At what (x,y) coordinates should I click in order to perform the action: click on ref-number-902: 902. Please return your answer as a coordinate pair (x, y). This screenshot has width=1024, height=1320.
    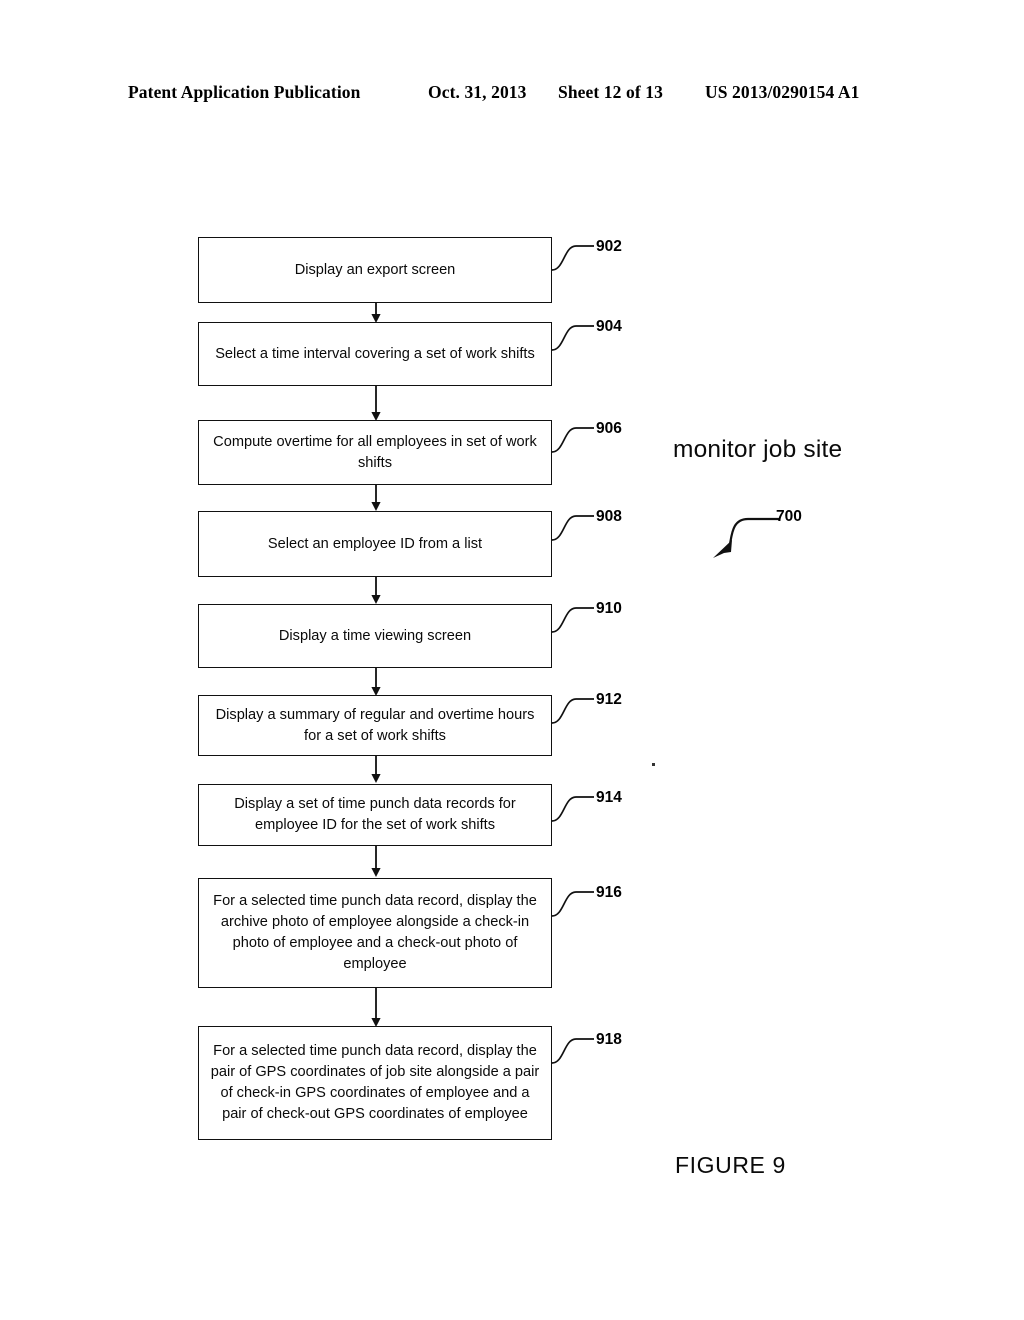
    Looking at the image, I should click on (609, 246).